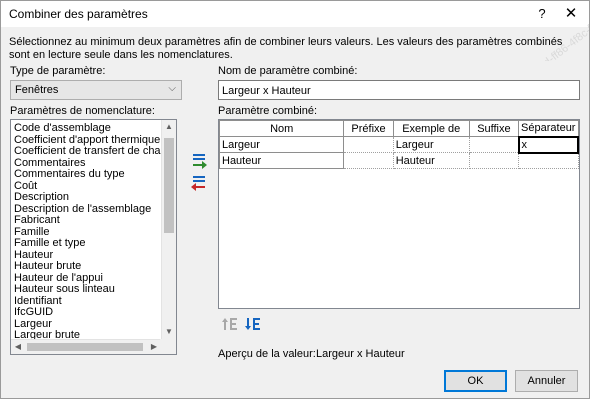 The height and width of the screenshot is (399, 590). I want to click on table-row: Hauteur Hauteur, so click(398, 160).